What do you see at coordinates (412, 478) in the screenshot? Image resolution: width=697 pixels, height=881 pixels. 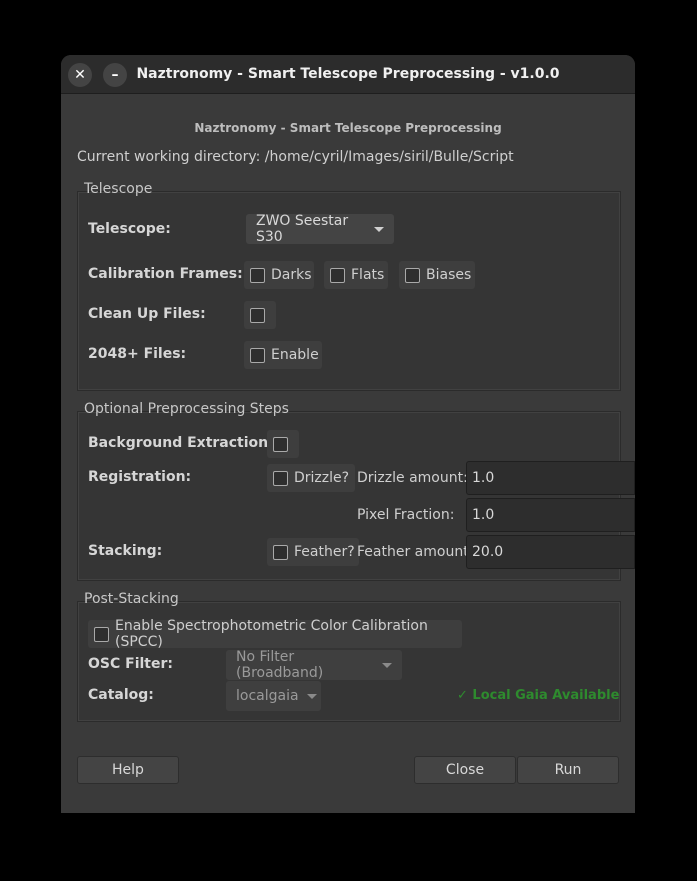 I see `drizzle-amount-label: Drizzle amount:` at bounding box center [412, 478].